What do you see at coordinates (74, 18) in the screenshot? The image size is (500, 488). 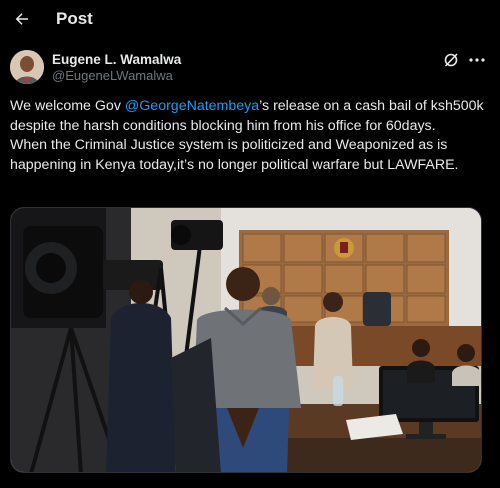 I see `page-title: Post` at bounding box center [74, 18].